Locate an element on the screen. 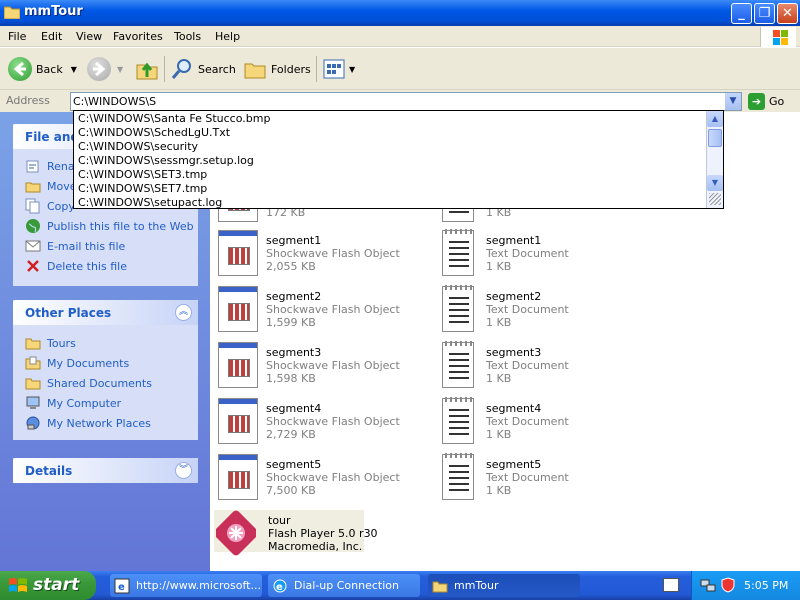 The image size is (800, 600). autocomplete-item: C:\WINDOWS\SchedLgU.Txt is located at coordinates (154, 132).